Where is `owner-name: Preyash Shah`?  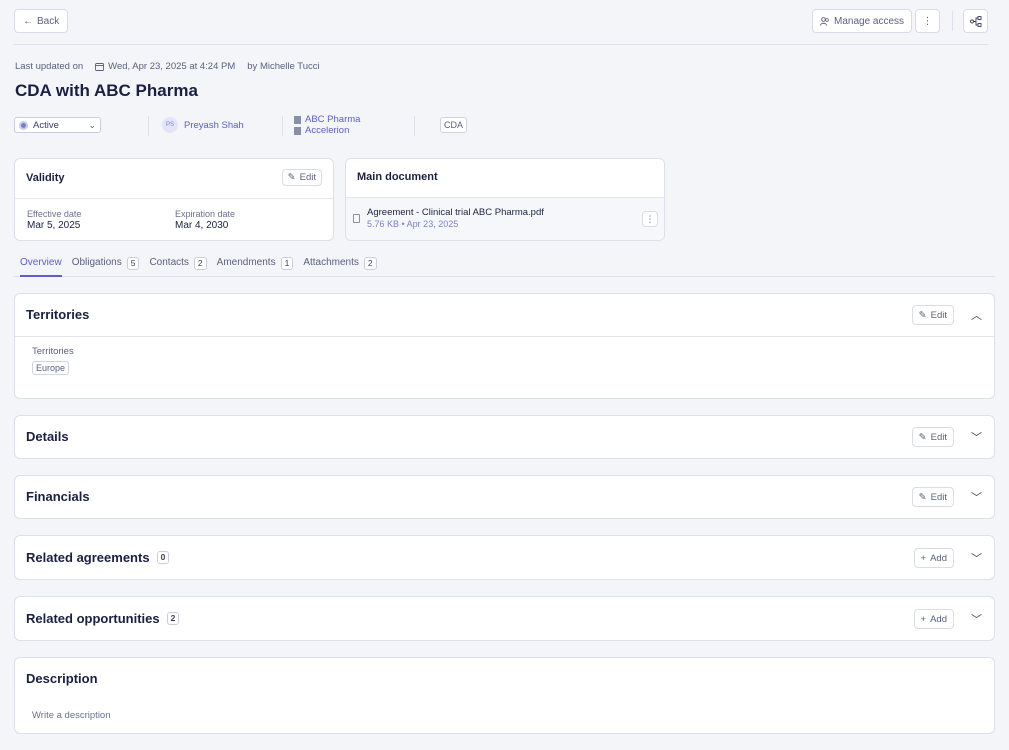
owner-name: Preyash Shah is located at coordinates (214, 125).